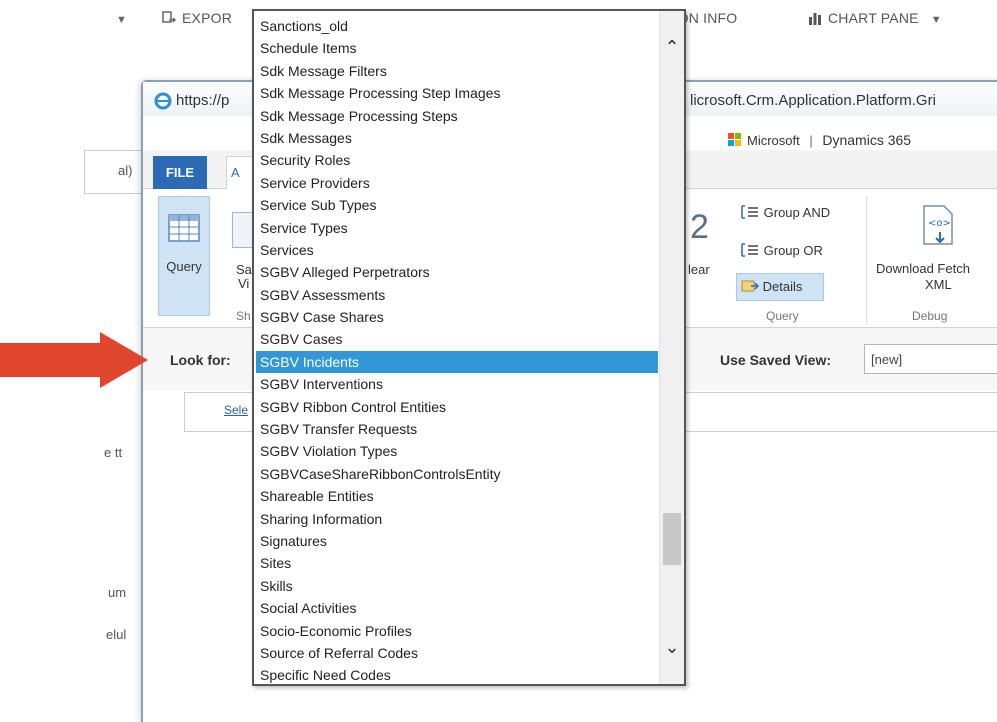 This screenshot has width=997, height=722. I want to click on query-button-label: Query, so click(184, 266).